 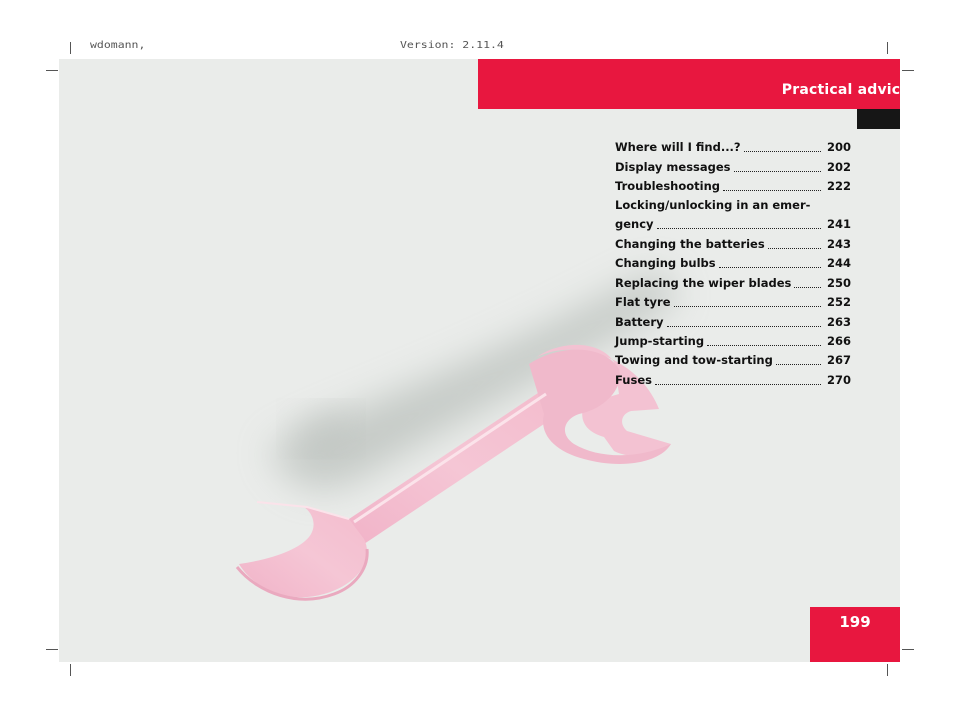 I want to click on toc-entry: Battery 263, so click(x=733, y=321).